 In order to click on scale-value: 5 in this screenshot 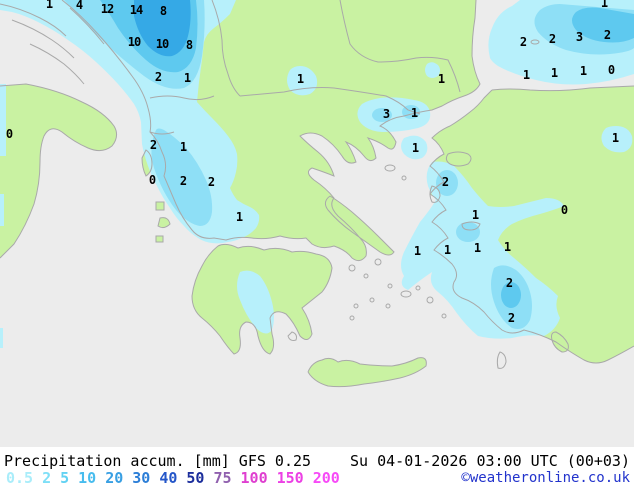, I will do `click(65, 478)`.